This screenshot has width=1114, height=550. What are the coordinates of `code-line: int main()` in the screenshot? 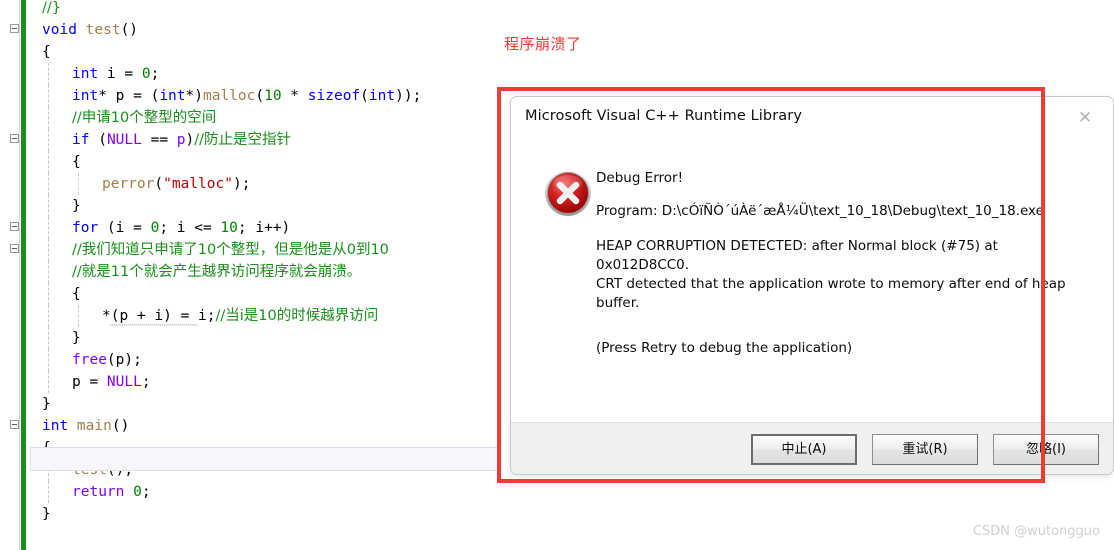 It's located at (255, 426).